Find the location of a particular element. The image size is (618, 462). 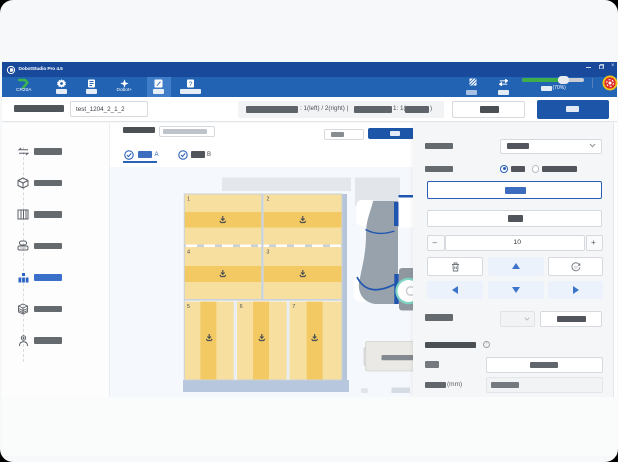

svg-text: 2 is located at coordinates (267, 200).